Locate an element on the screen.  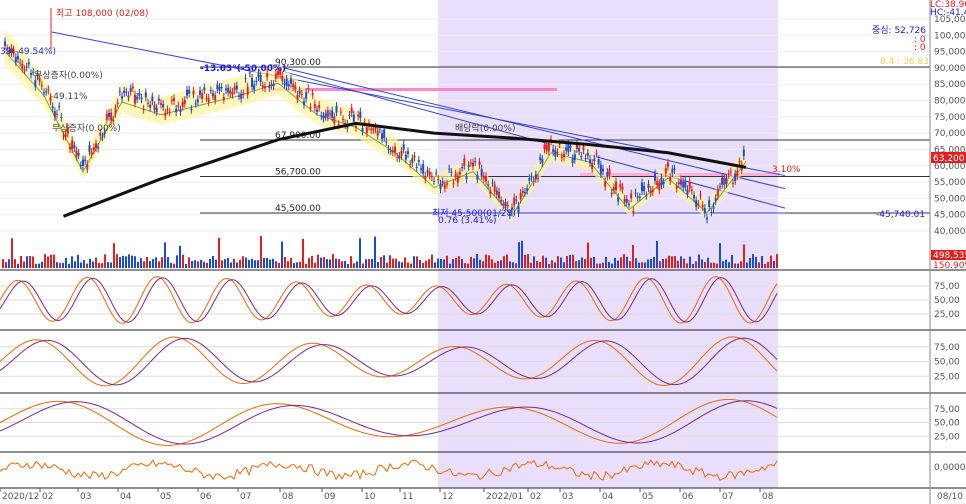
date-tick-label: 08 is located at coordinates (768, 497).